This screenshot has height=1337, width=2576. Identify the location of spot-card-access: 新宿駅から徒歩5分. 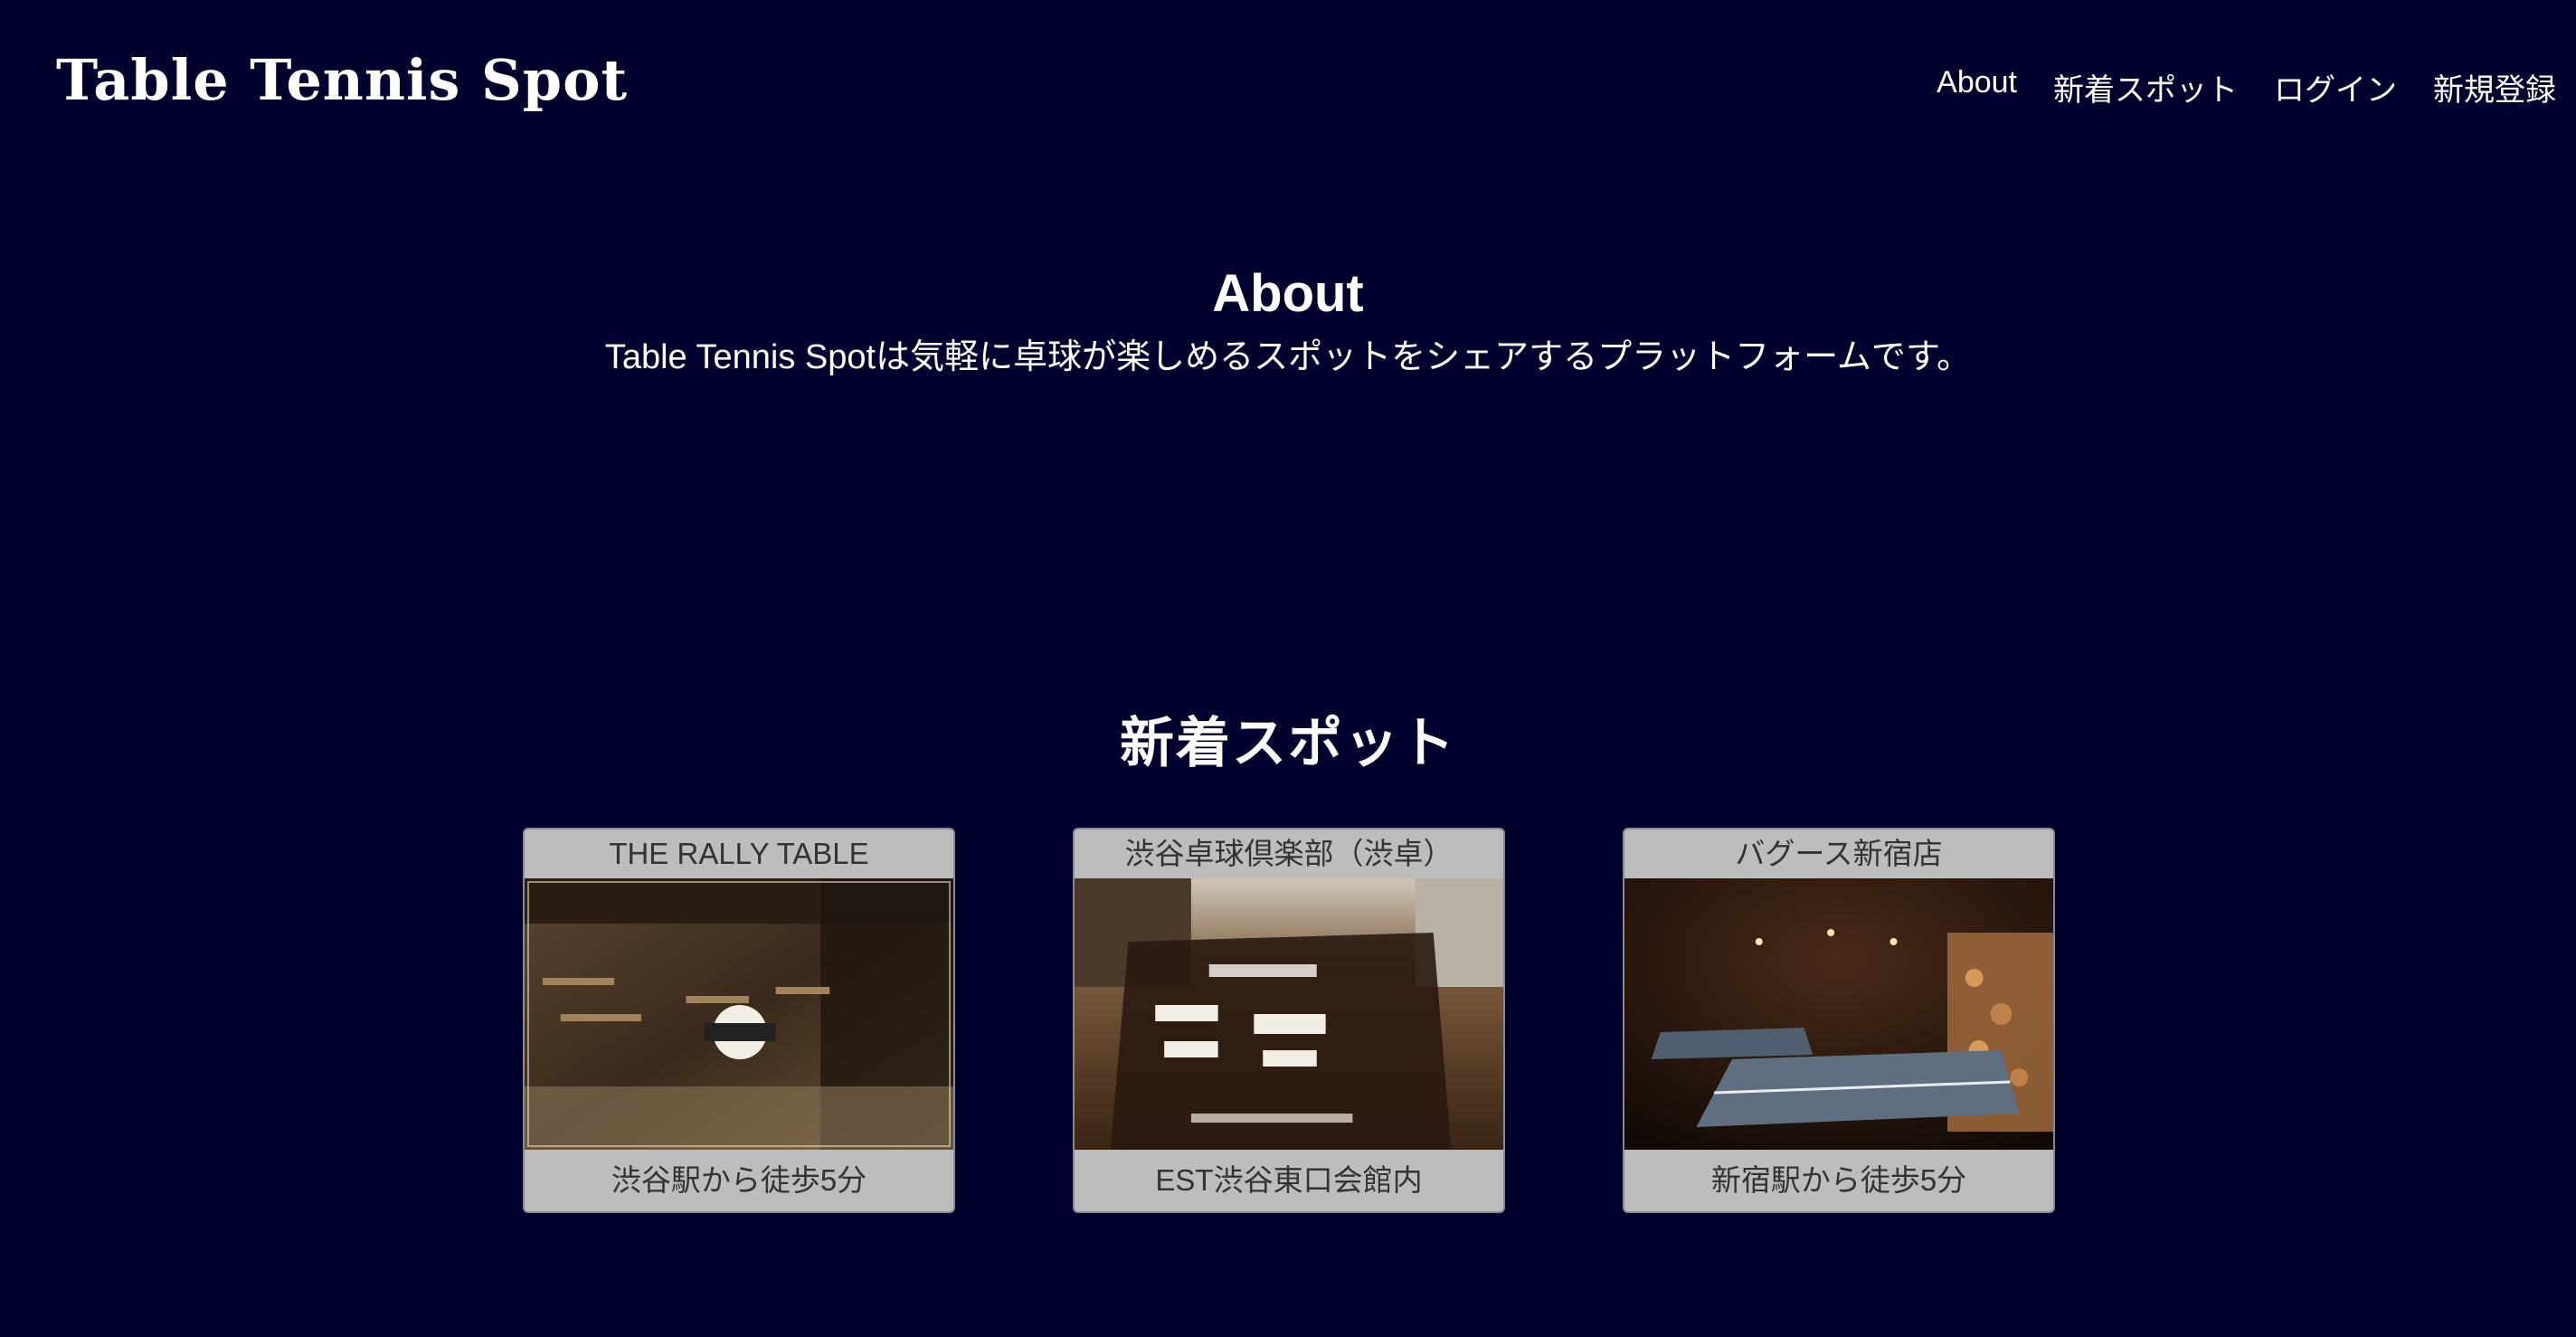
(1839, 1180).